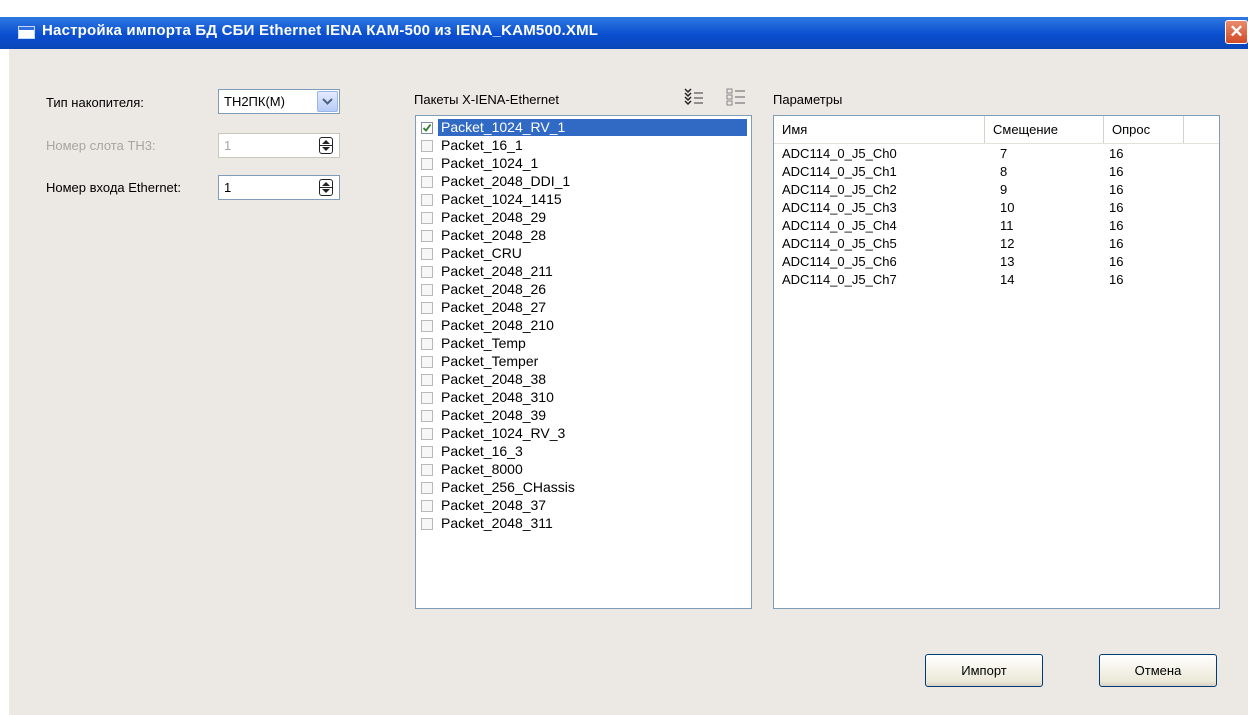 This screenshot has width=1248, height=715. What do you see at coordinates (327, 101) in the screenshot?
I see `chevron-down-icon` at bounding box center [327, 101].